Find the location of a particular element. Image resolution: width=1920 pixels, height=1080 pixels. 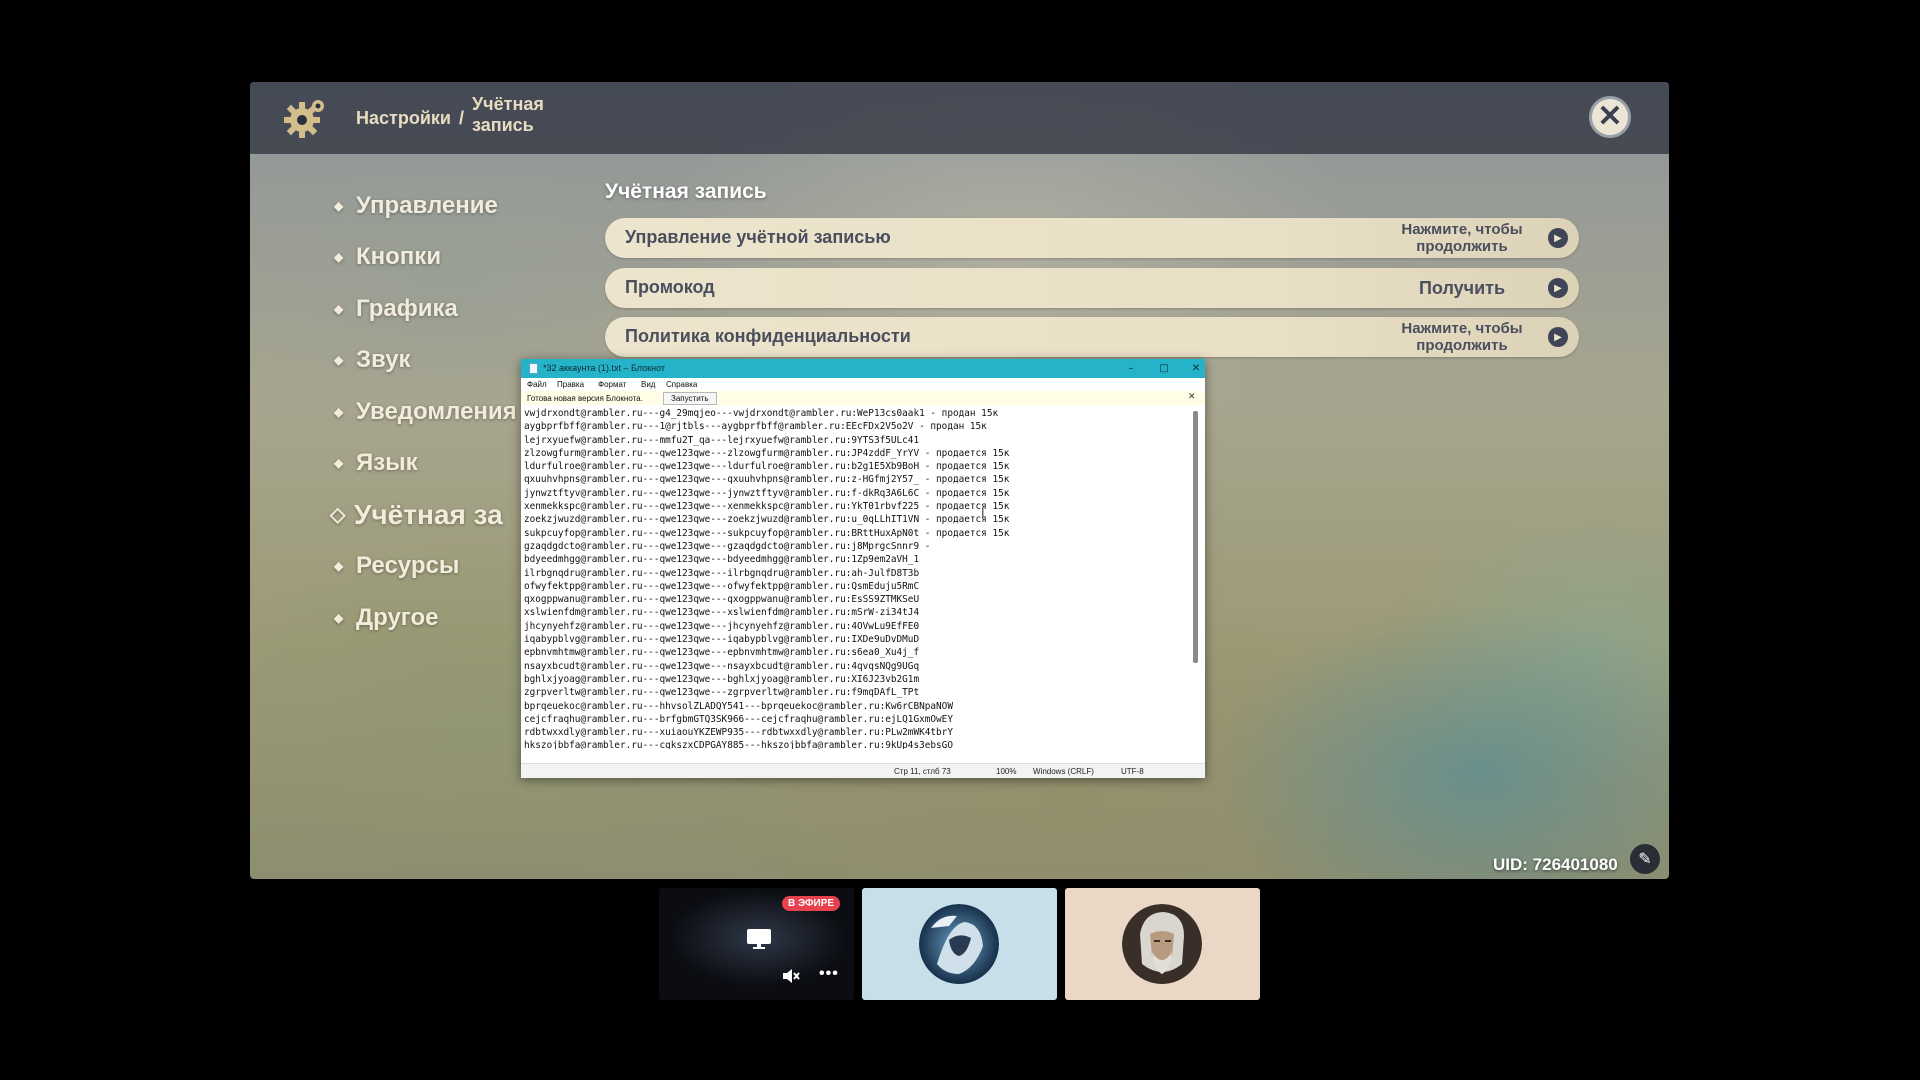

menu-view: Вид is located at coordinates (648, 384).